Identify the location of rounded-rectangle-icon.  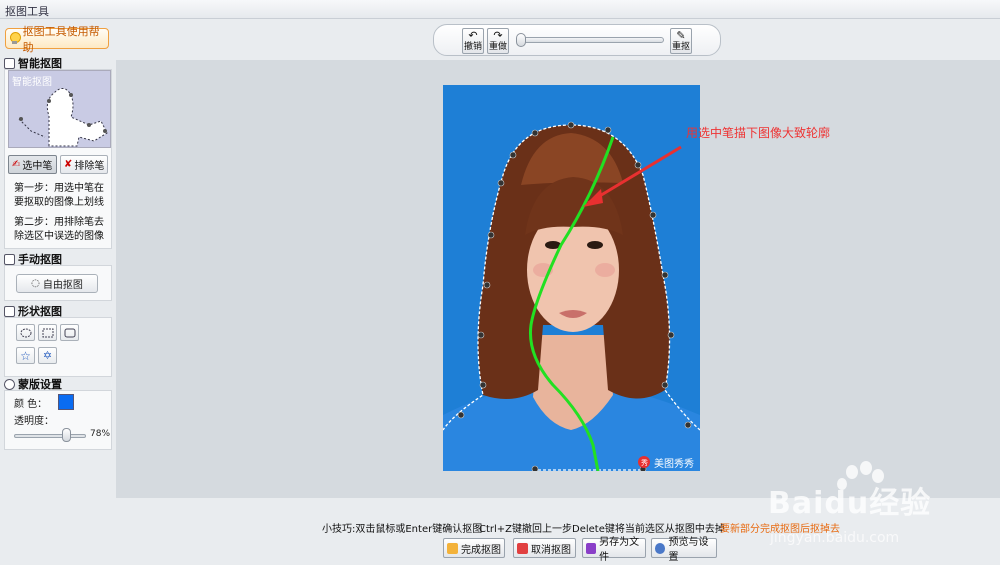
(69, 332).